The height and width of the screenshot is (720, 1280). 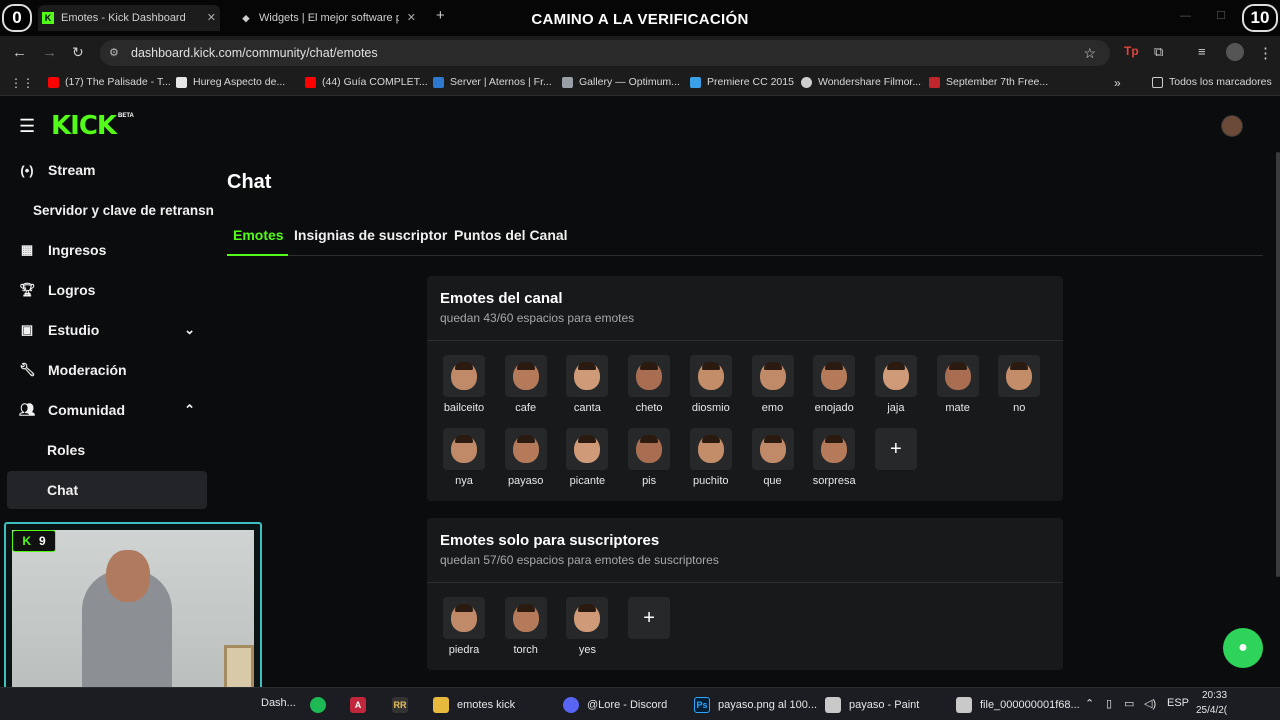 What do you see at coordinates (1235, 52) in the screenshot?
I see `profile-avatar` at bounding box center [1235, 52].